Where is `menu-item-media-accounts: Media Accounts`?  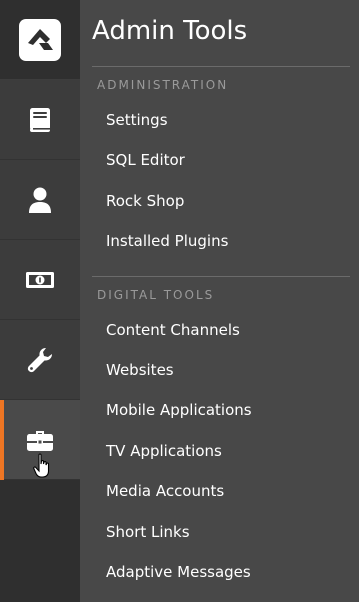
menu-item-media-accounts: Media Accounts is located at coordinates (165, 491).